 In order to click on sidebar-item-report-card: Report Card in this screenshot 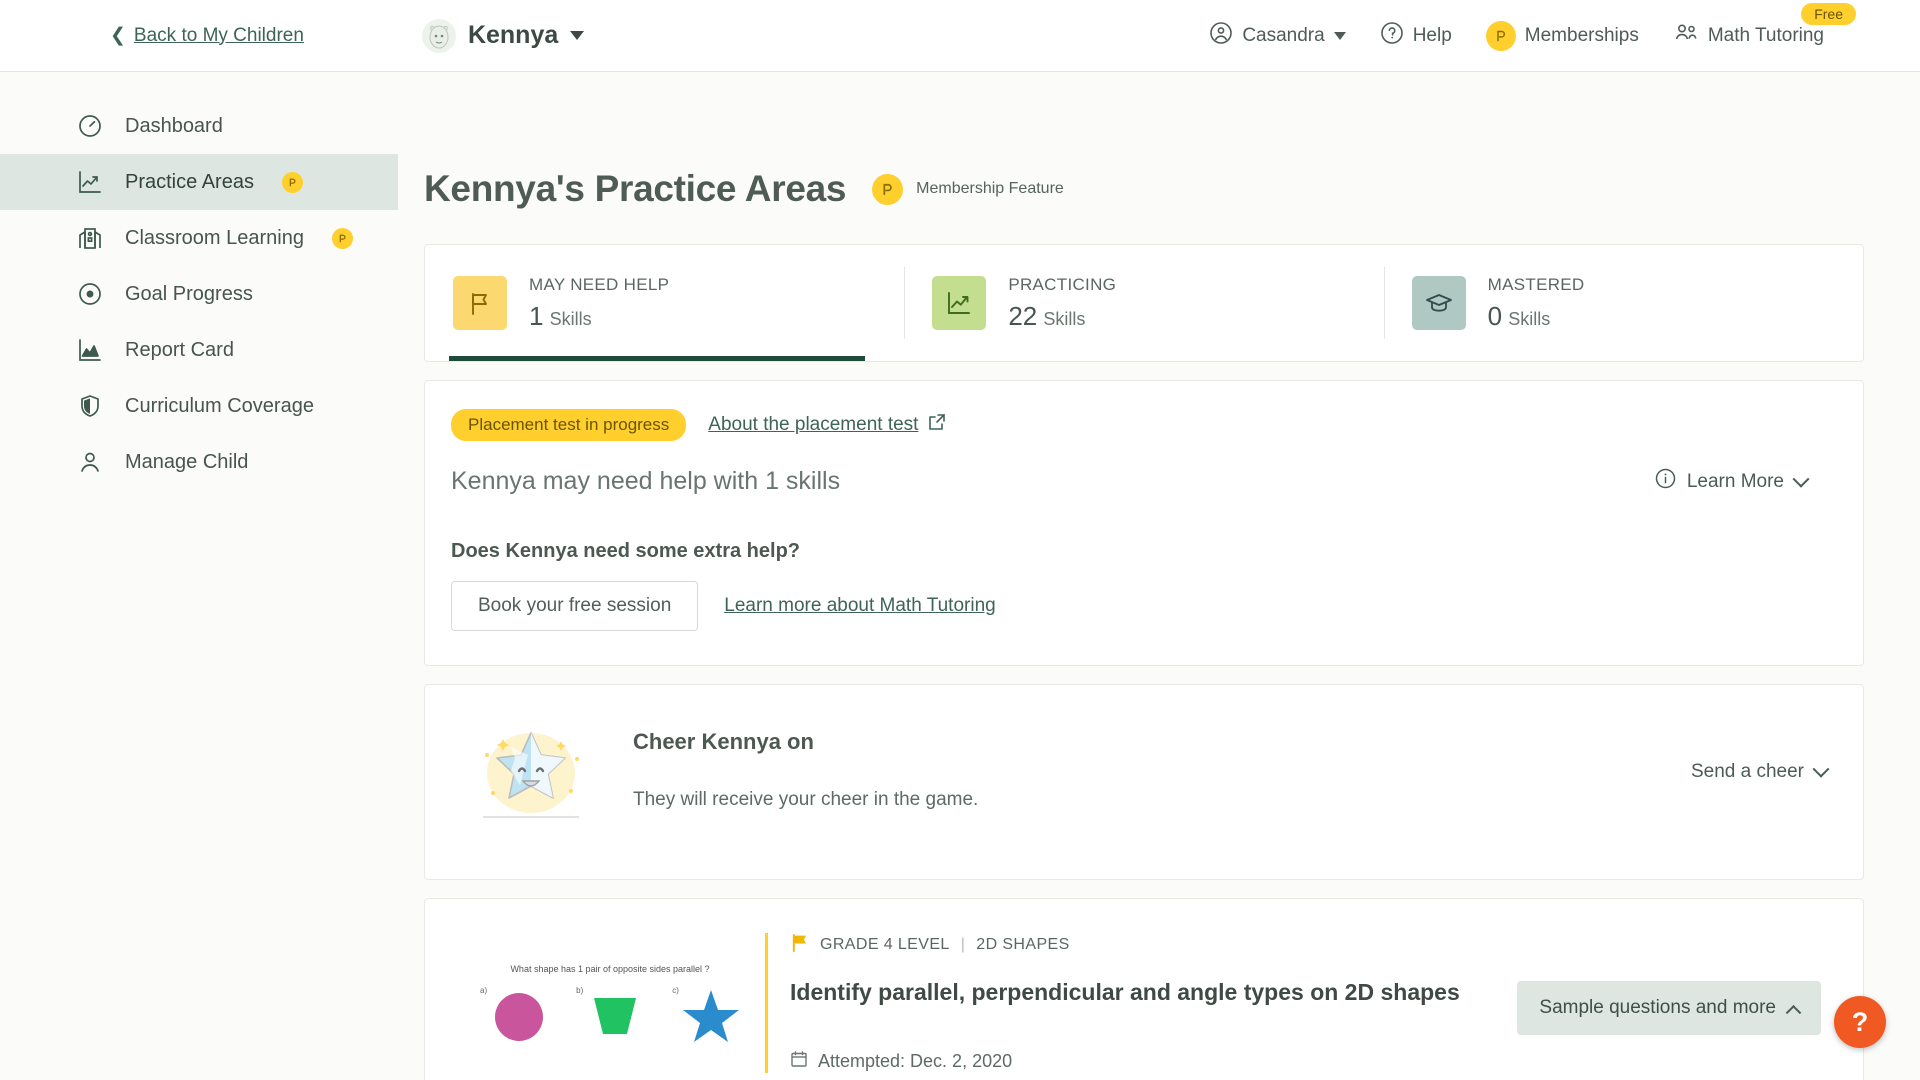, I will do `click(199, 350)`.